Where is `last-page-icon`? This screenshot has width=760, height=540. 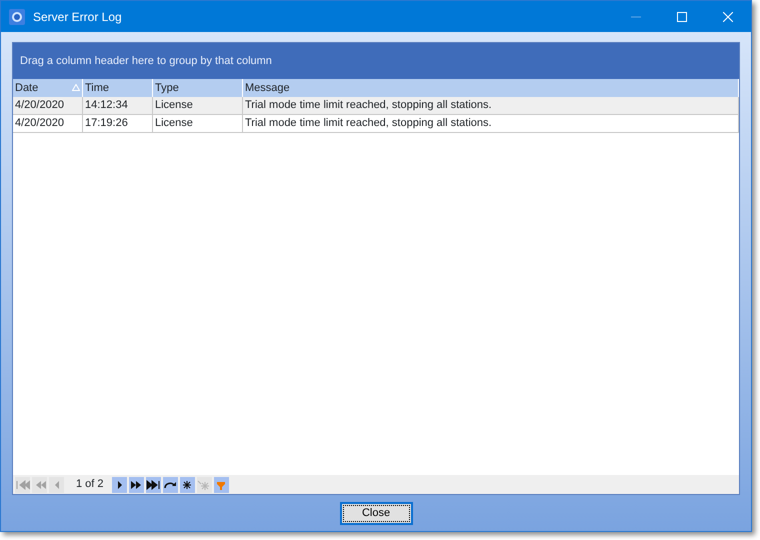
last-page-icon is located at coordinates (153, 484).